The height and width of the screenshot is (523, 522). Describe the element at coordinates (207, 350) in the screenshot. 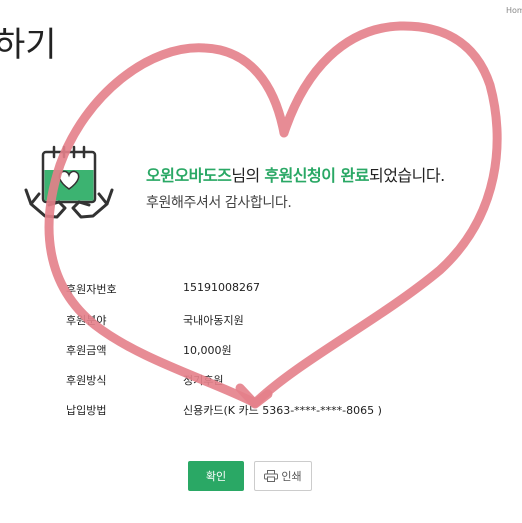

I see `detail-value: 10,000원` at that location.